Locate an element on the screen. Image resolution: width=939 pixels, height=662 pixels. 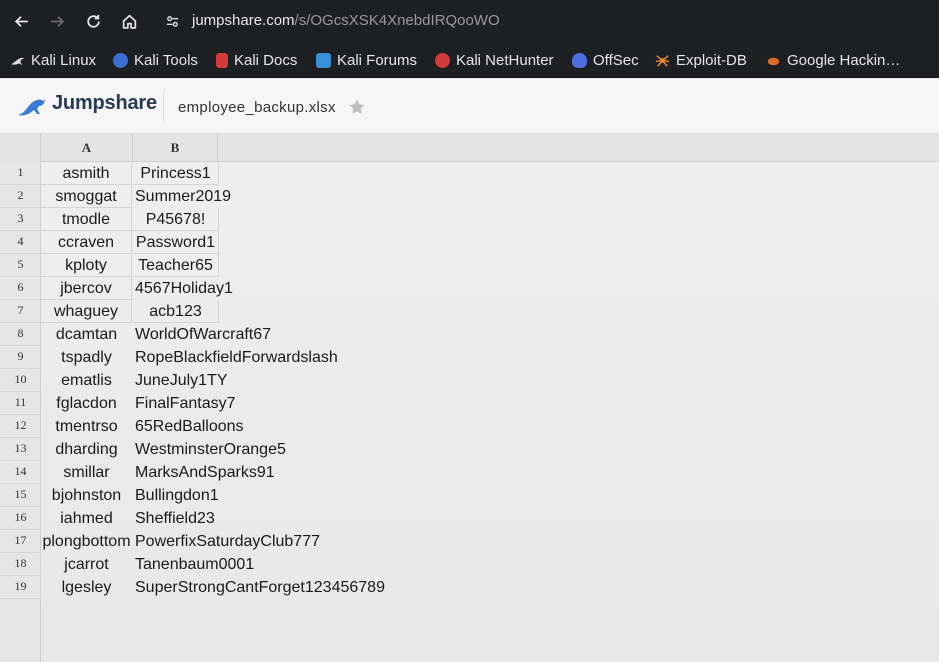
cell-username: jbercov is located at coordinates (86, 288).